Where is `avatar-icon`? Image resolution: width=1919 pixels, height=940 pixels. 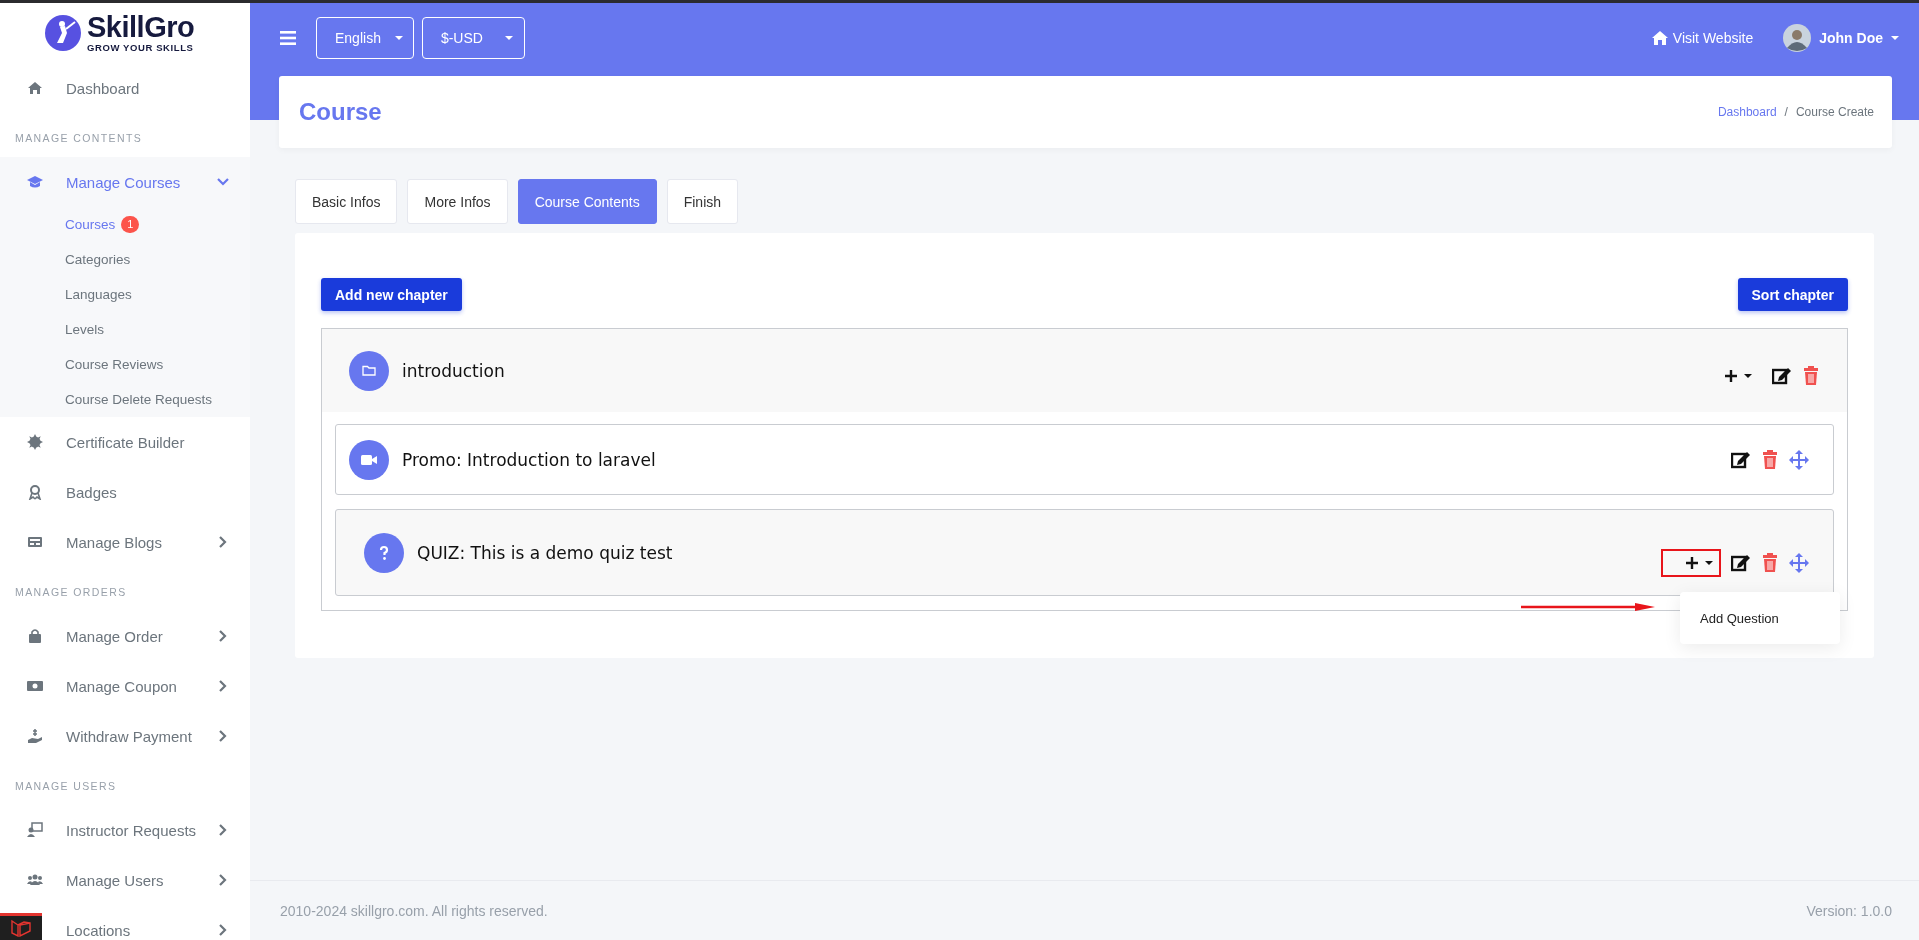
avatar-icon is located at coordinates (1797, 38).